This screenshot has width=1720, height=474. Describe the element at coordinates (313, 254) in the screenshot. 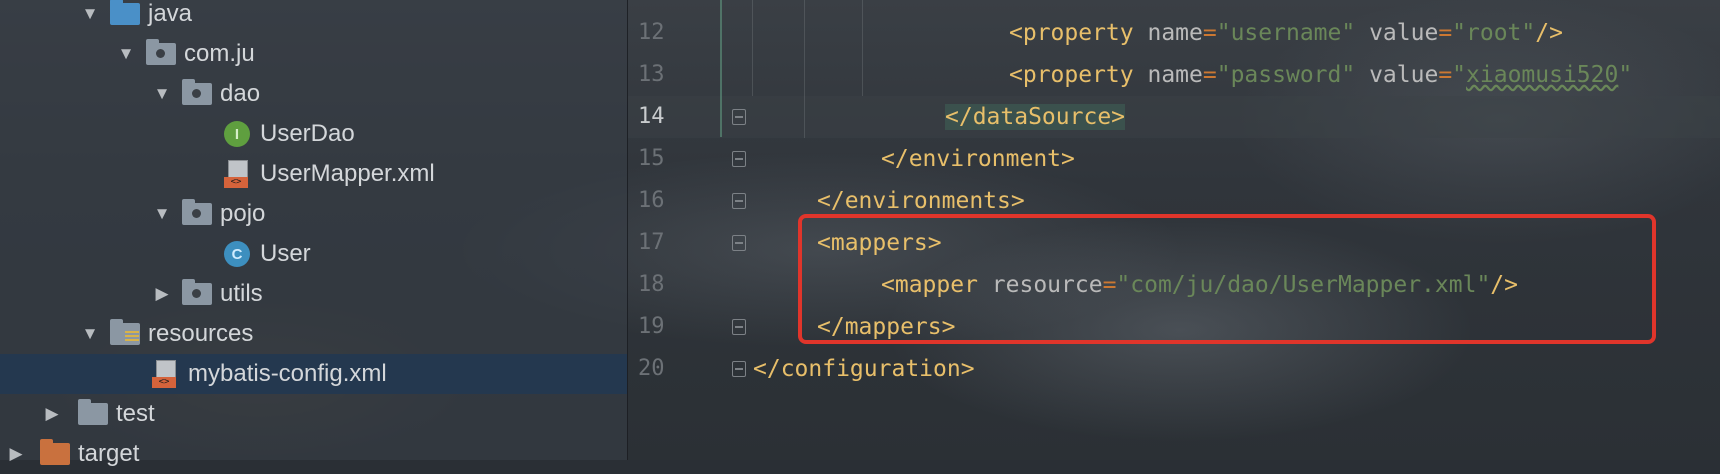

I see `tree-item-user: C User` at that location.